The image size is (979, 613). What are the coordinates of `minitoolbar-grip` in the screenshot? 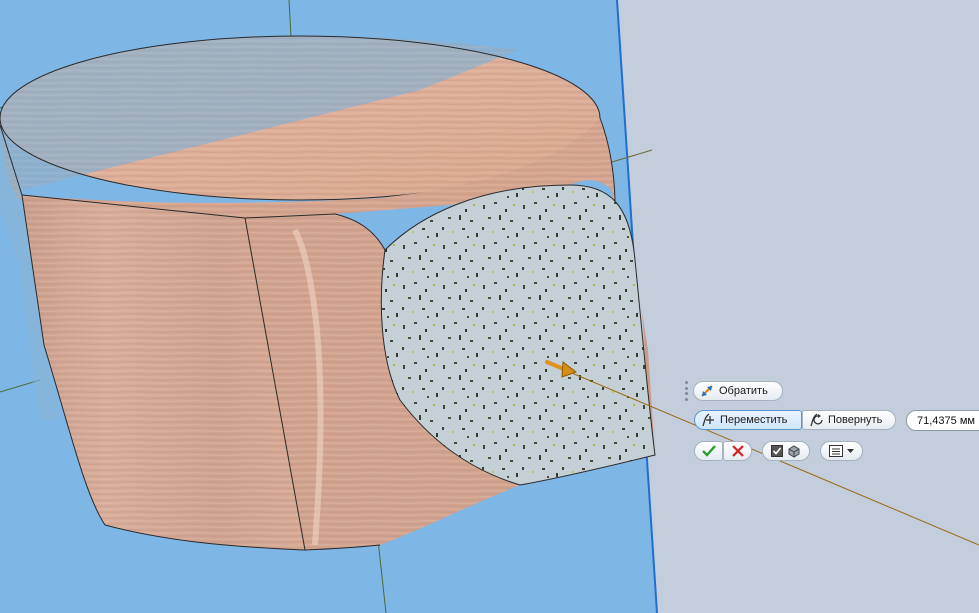 It's located at (686, 391).